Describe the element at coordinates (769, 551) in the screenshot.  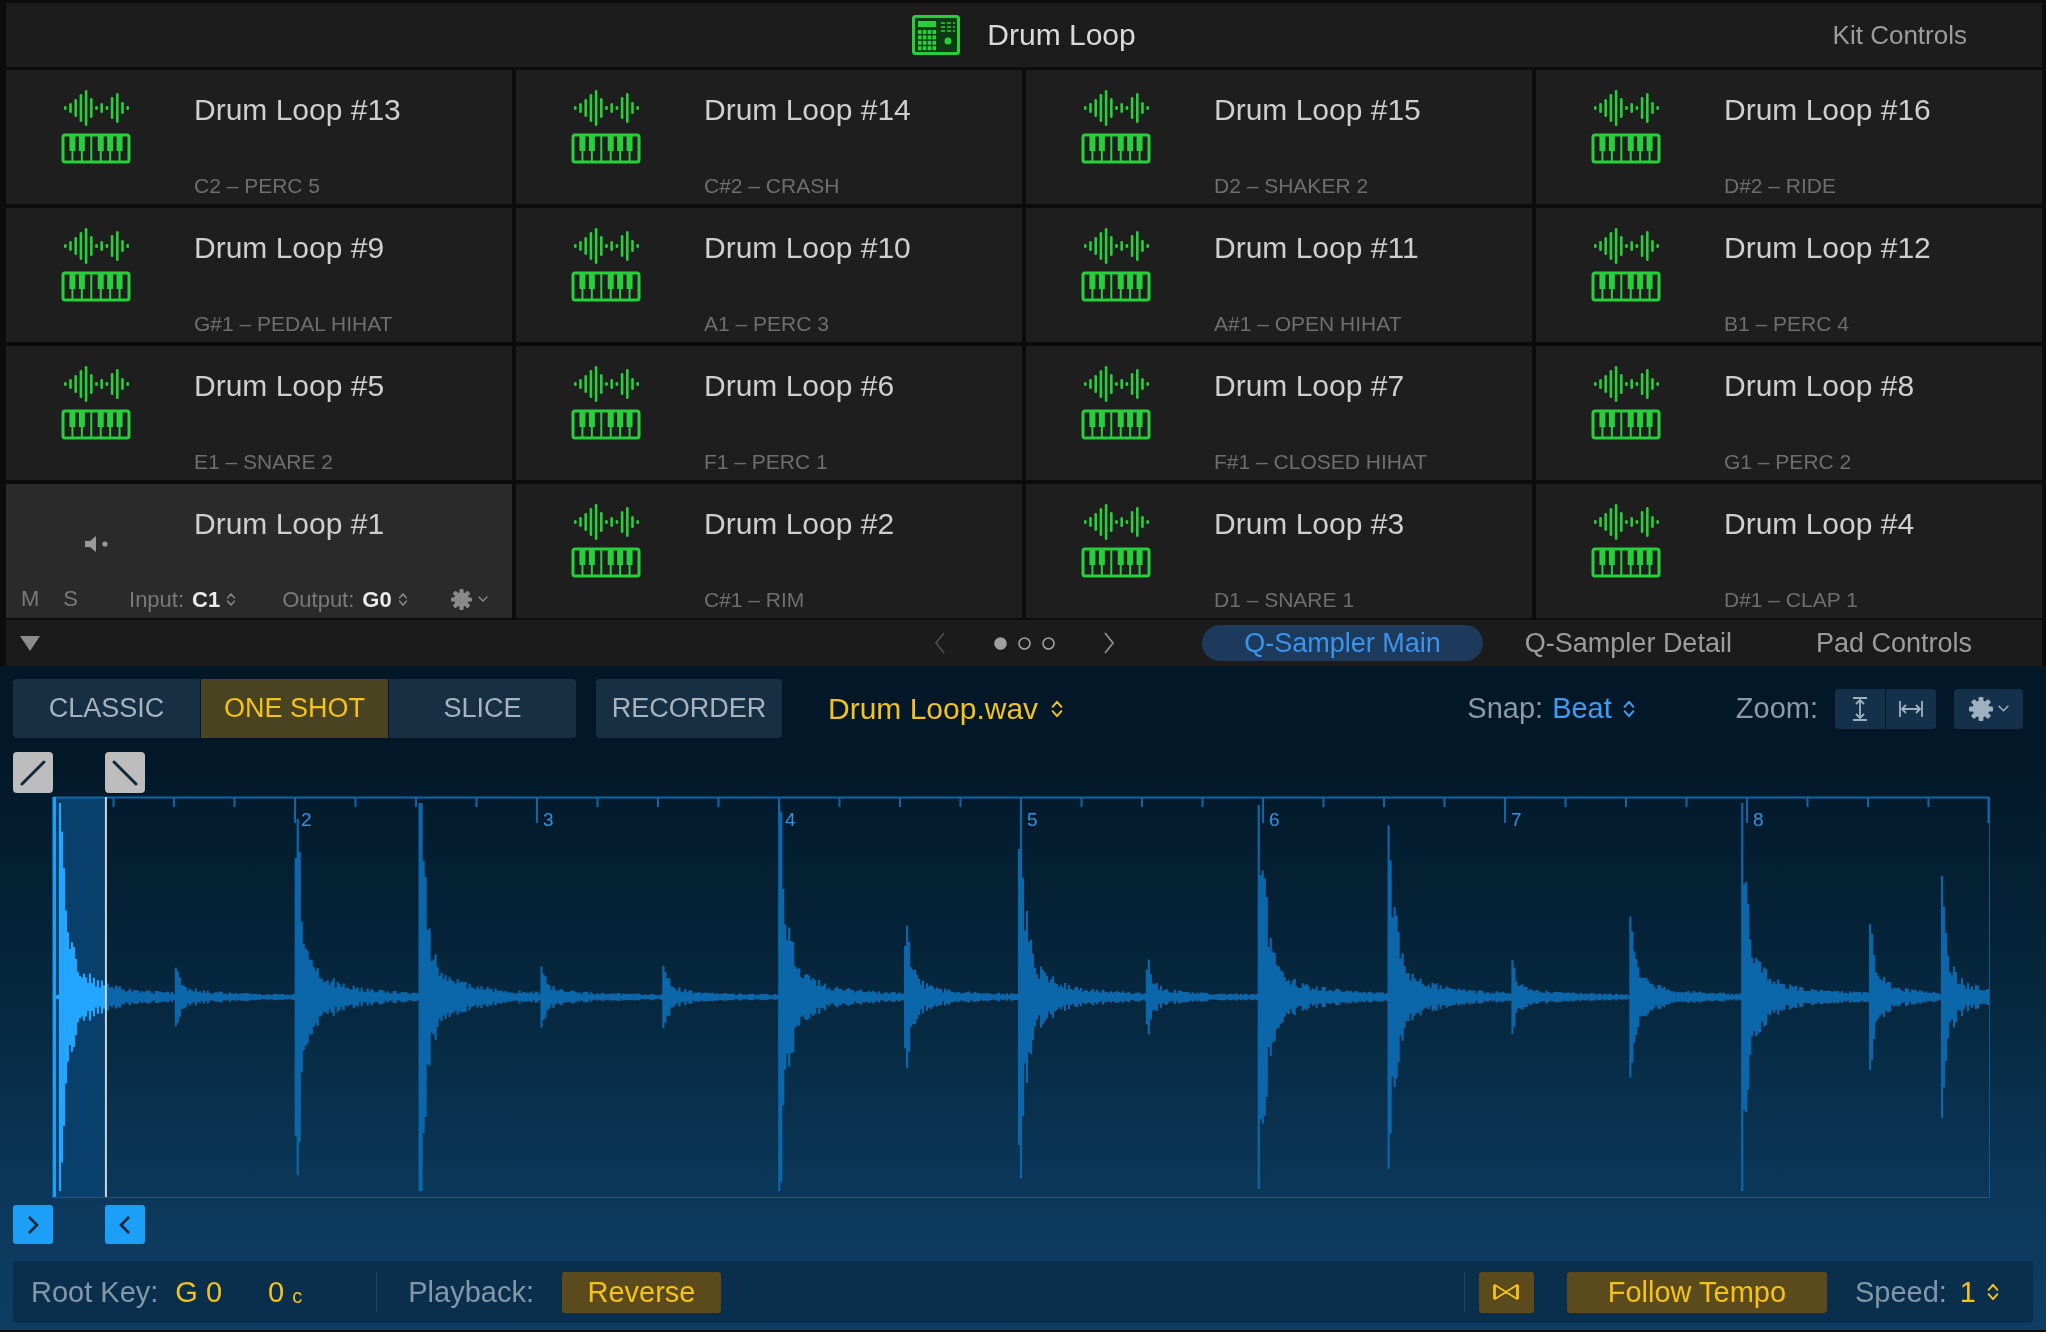
I see `drum-pad: Drum Loop #2 C#1 – RIM` at that location.